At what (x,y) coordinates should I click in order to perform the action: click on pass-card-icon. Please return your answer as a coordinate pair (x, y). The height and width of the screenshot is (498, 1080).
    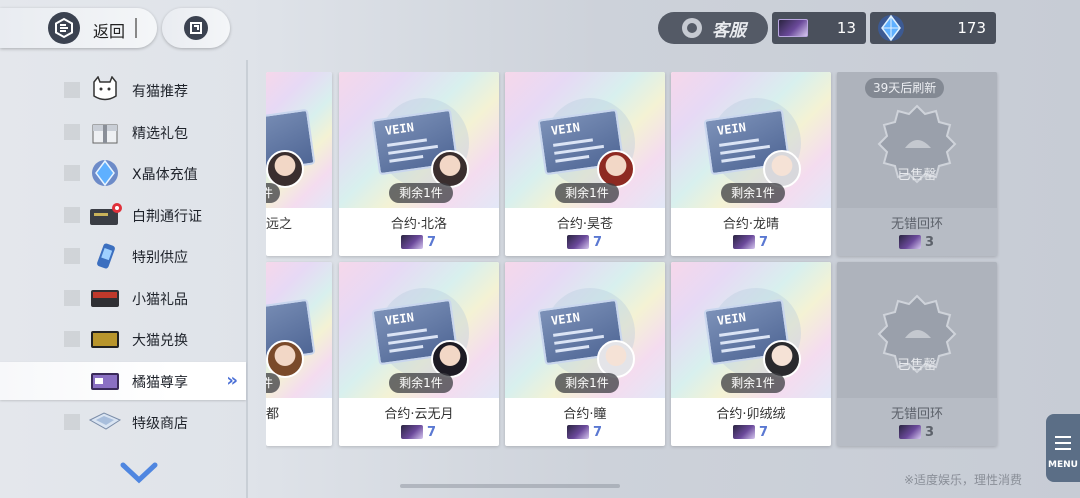
    Looking at the image, I should click on (105, 215).